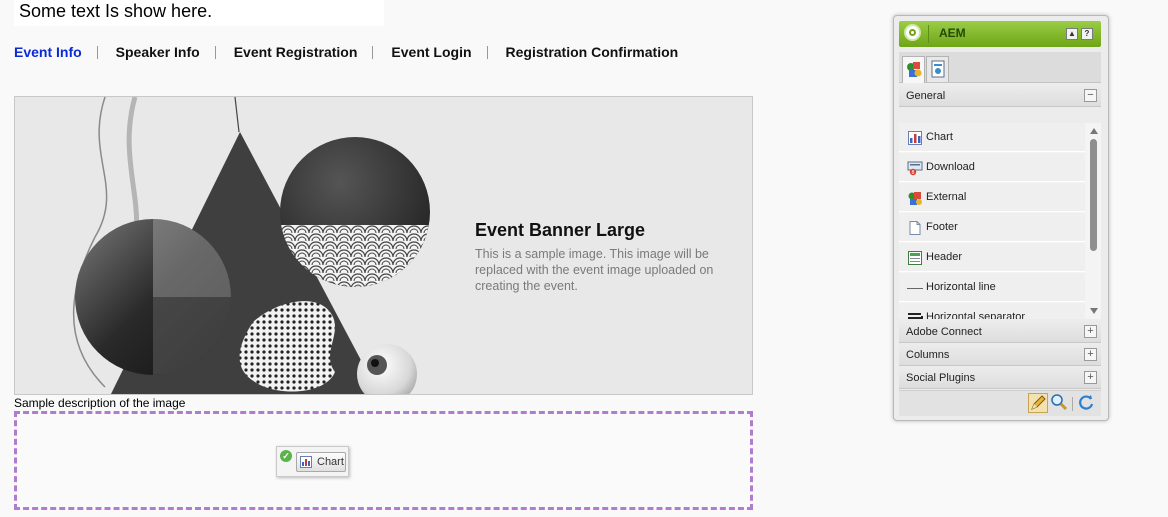 This screenshot has width=1168, height=517. Describe the element at coordinates (100, 403) in the screenshot. I see `image-description: Sample description of the image` at that location.